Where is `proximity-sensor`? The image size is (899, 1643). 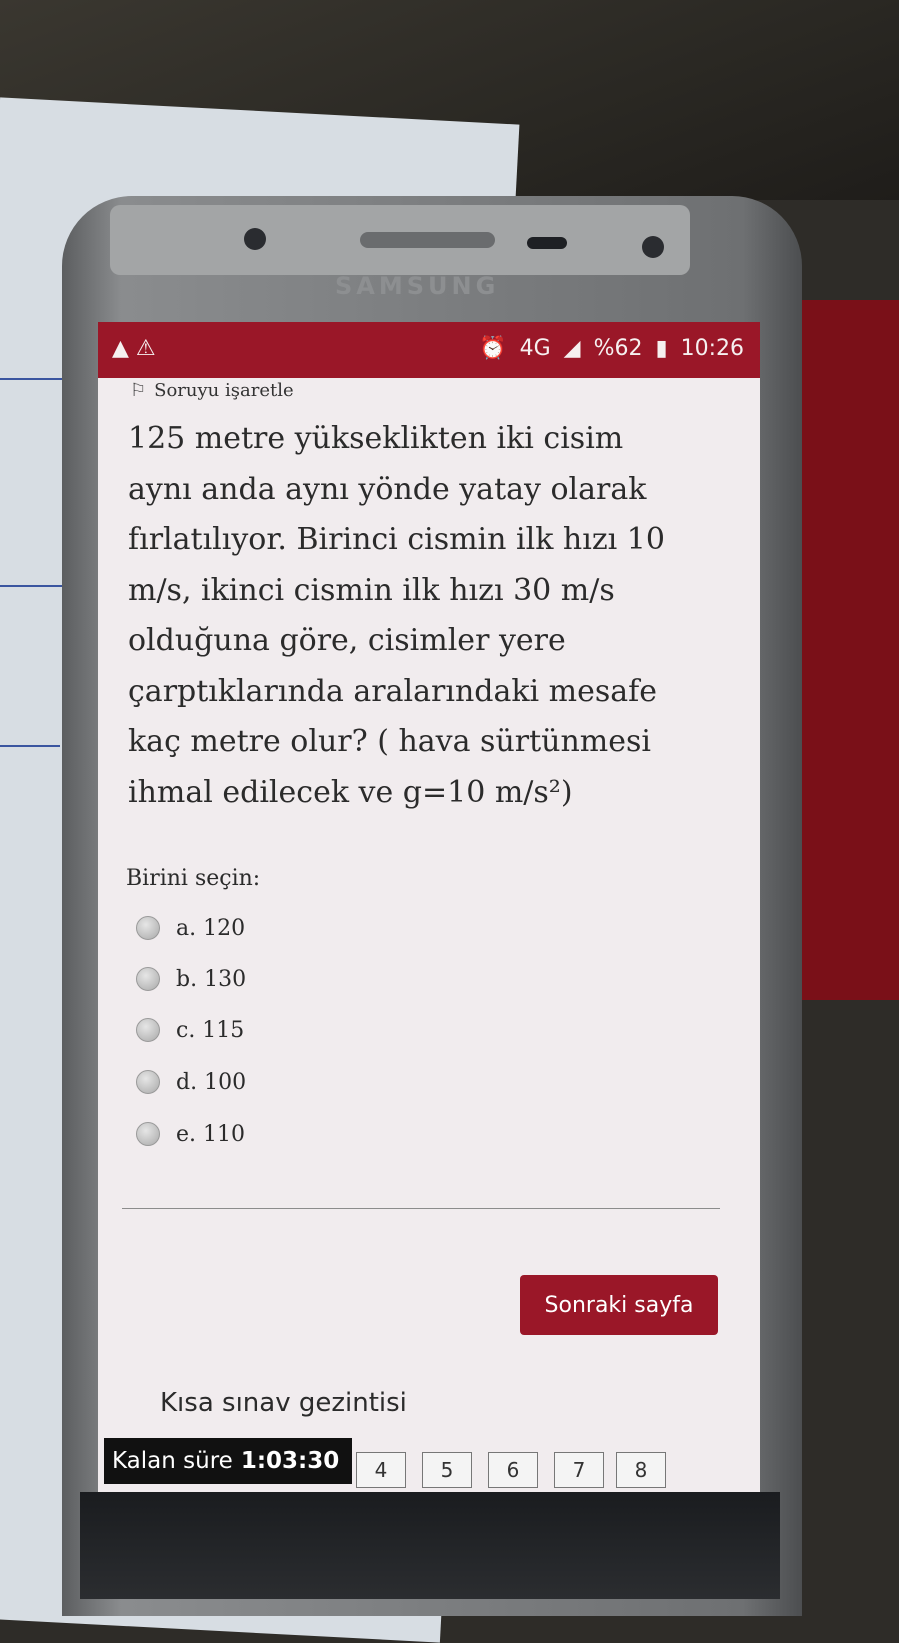 proximity-sensor is located at coordinates (547, 243).